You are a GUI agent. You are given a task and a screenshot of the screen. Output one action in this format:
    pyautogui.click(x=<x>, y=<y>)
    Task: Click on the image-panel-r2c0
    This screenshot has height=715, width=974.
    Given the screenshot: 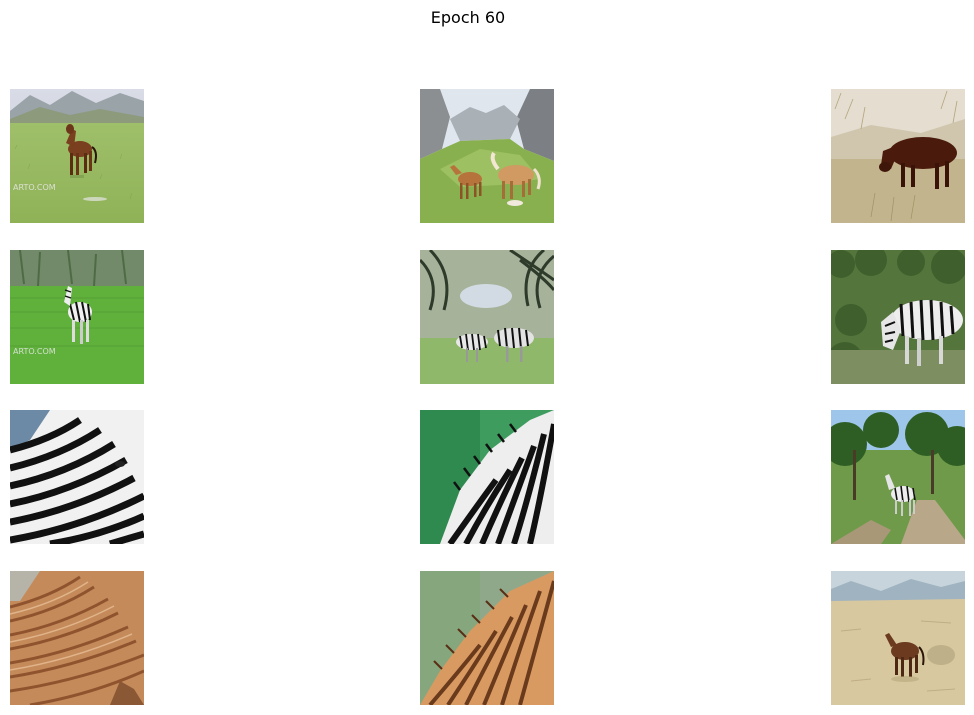 What is the action you would take?
    pyautogui.click(x=77, y=477)
    